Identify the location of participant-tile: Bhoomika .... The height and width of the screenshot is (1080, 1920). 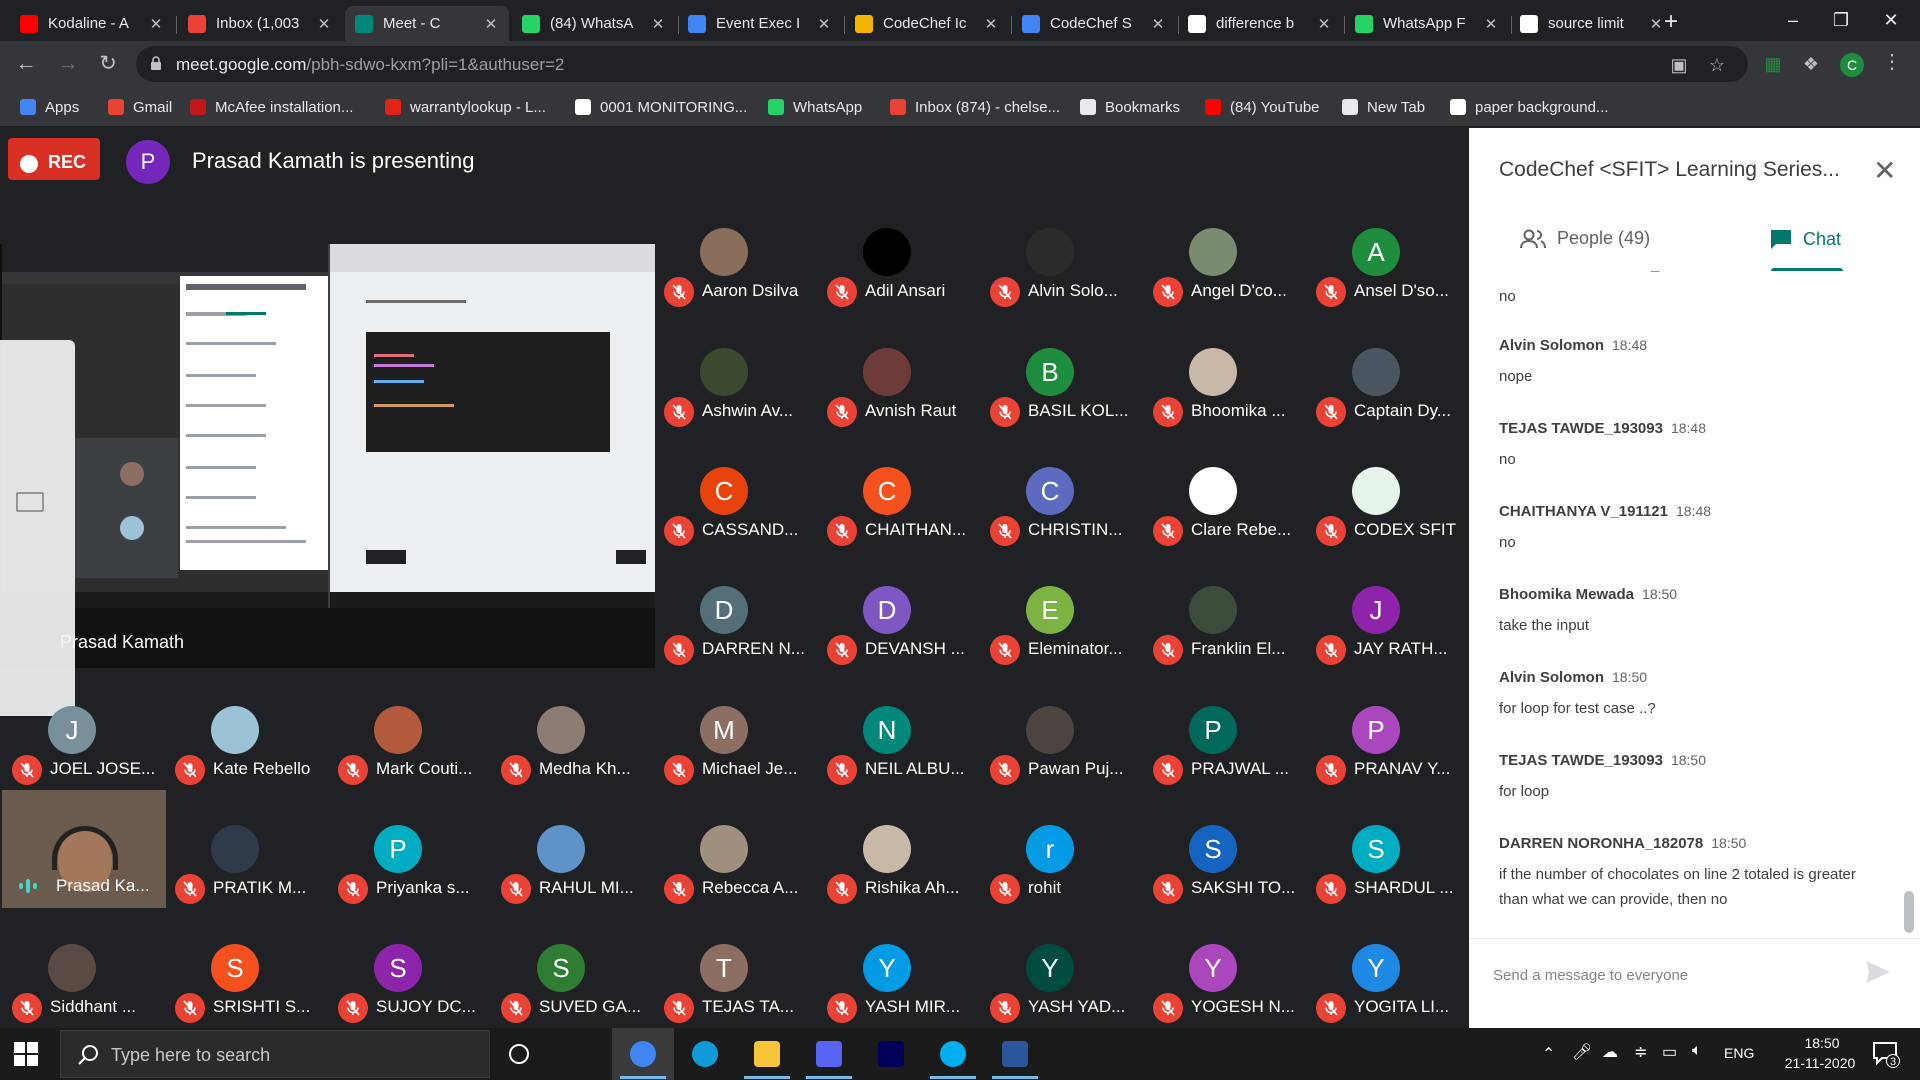
(1221, 396).